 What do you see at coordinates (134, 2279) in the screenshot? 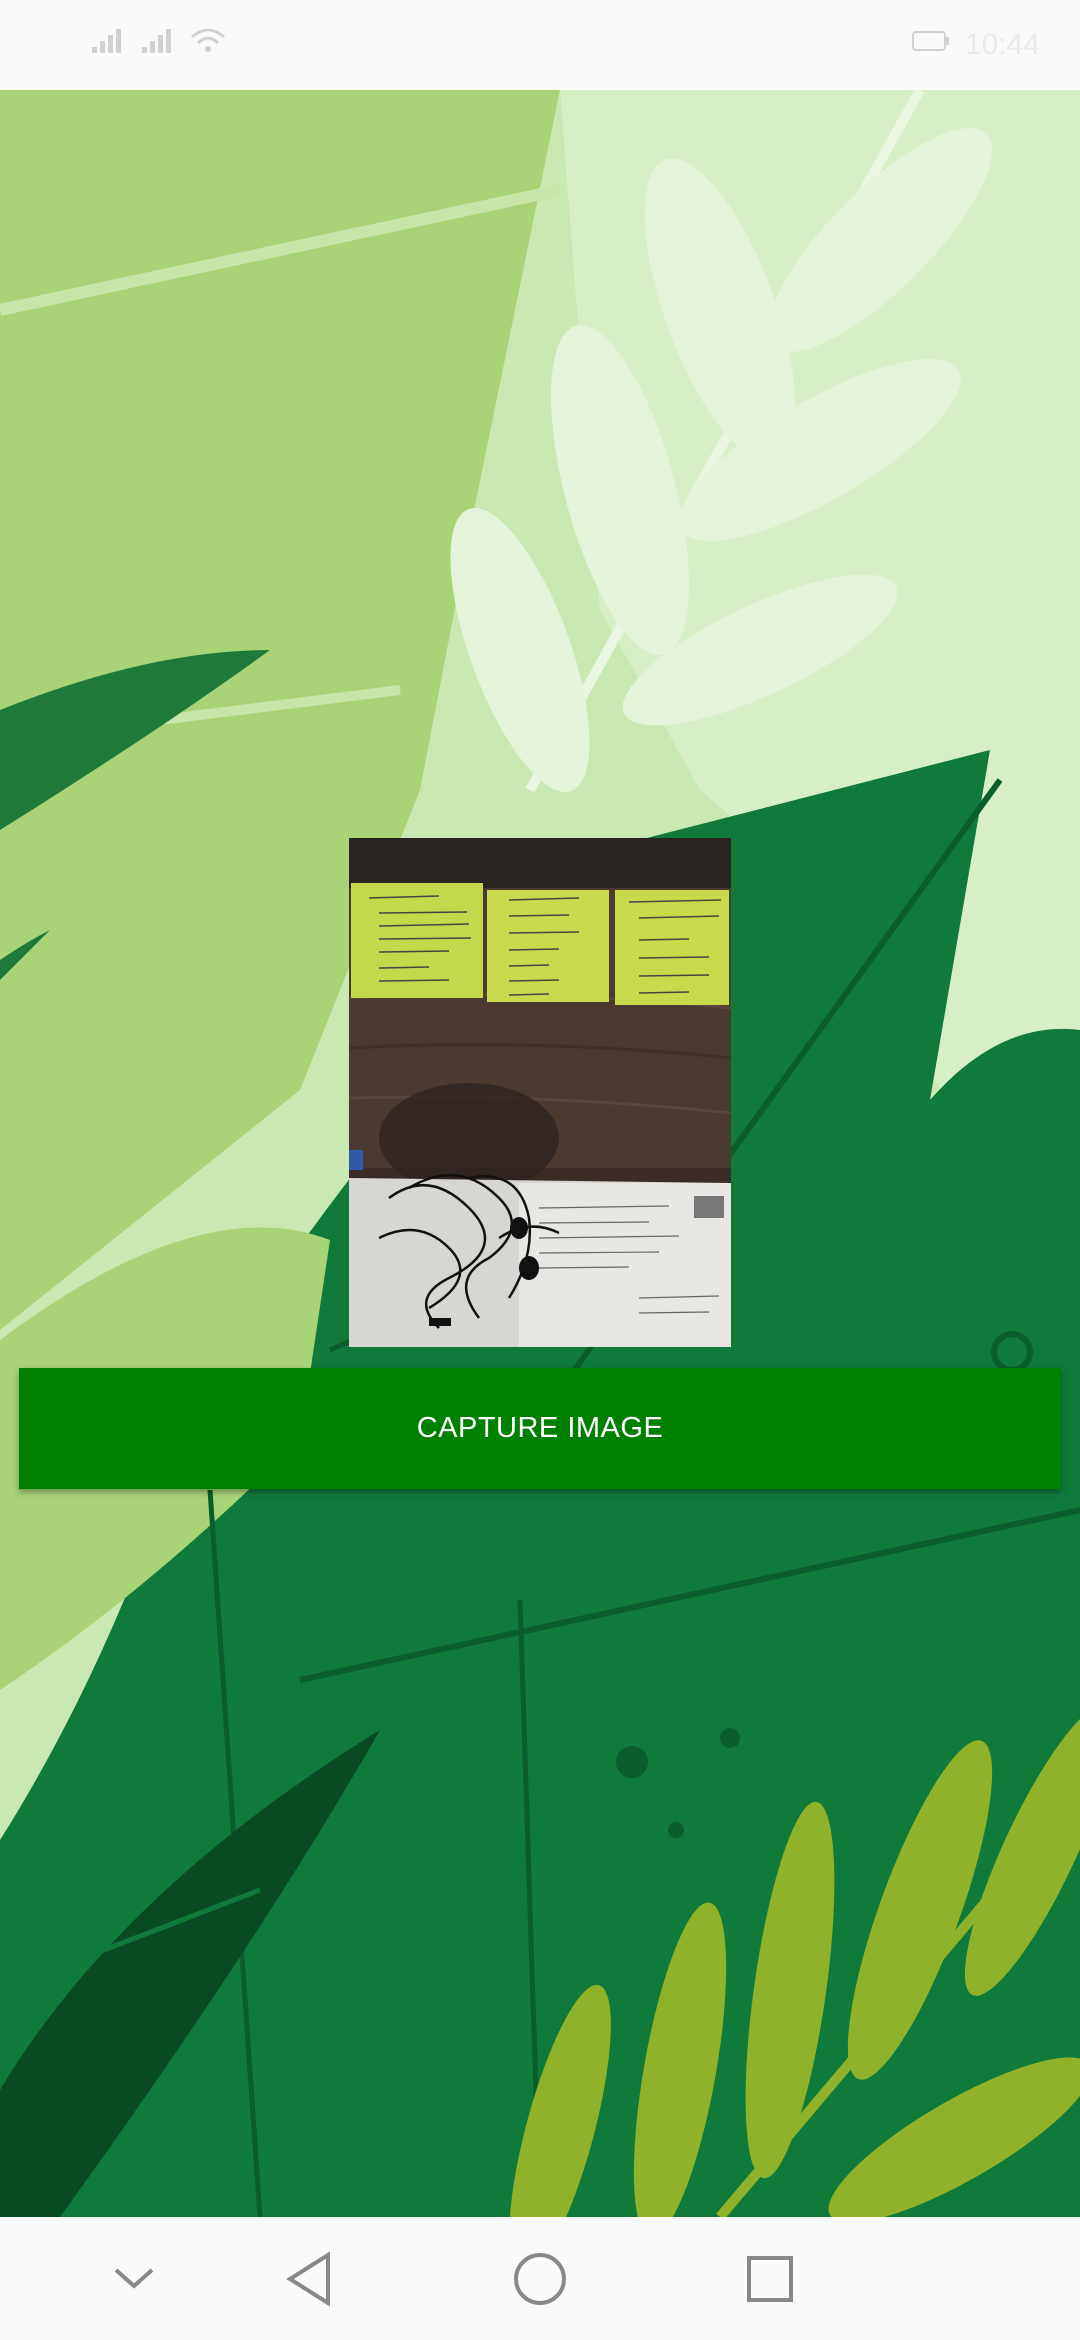
I see `chevron-down-icon` at bounding box center [134, 2279].